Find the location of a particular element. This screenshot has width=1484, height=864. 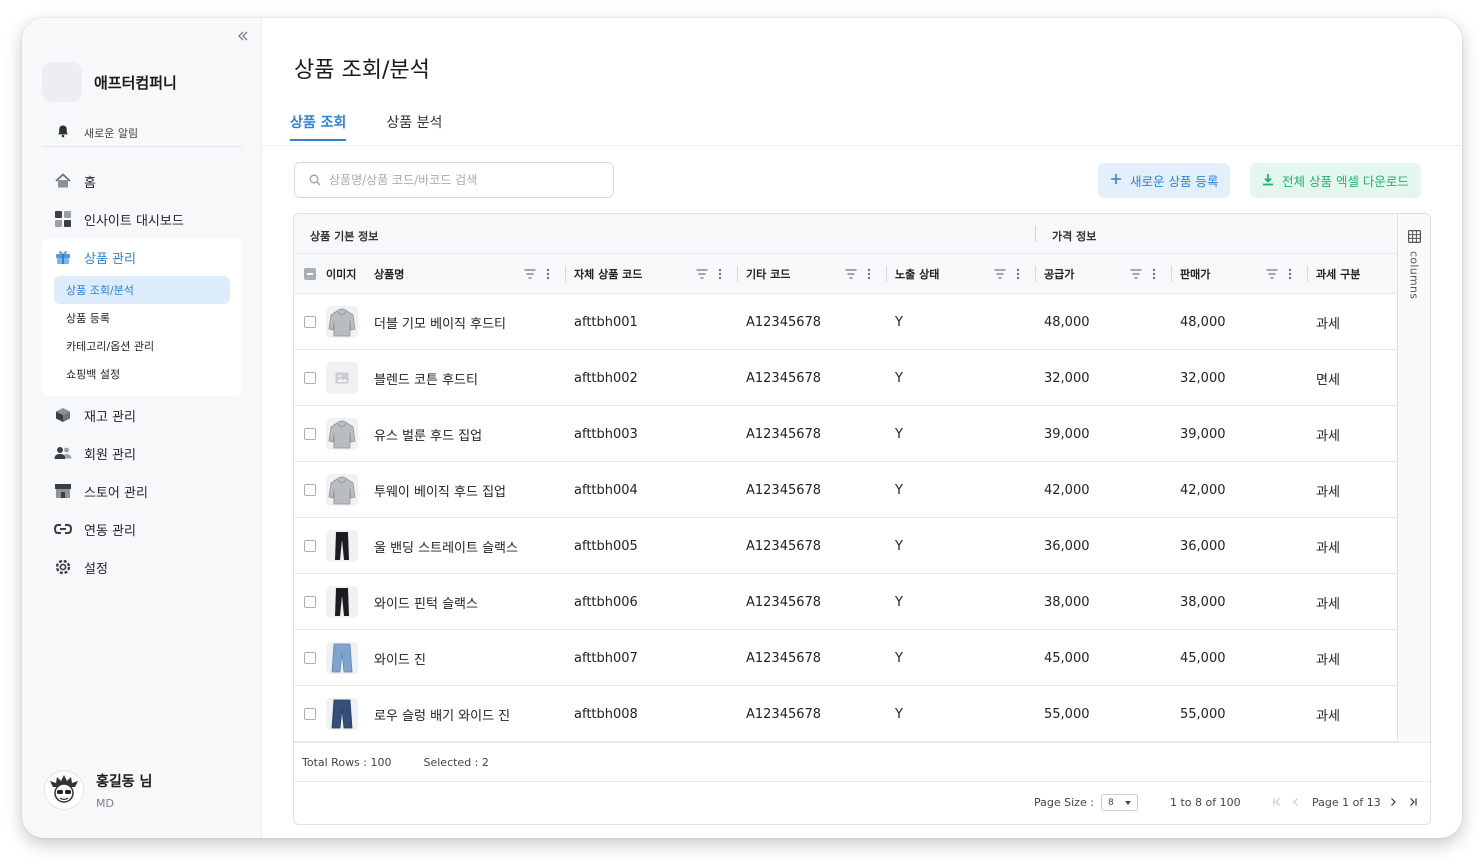

sidebar-item-members: 회원 관리 is located at coordinates (142, 453).